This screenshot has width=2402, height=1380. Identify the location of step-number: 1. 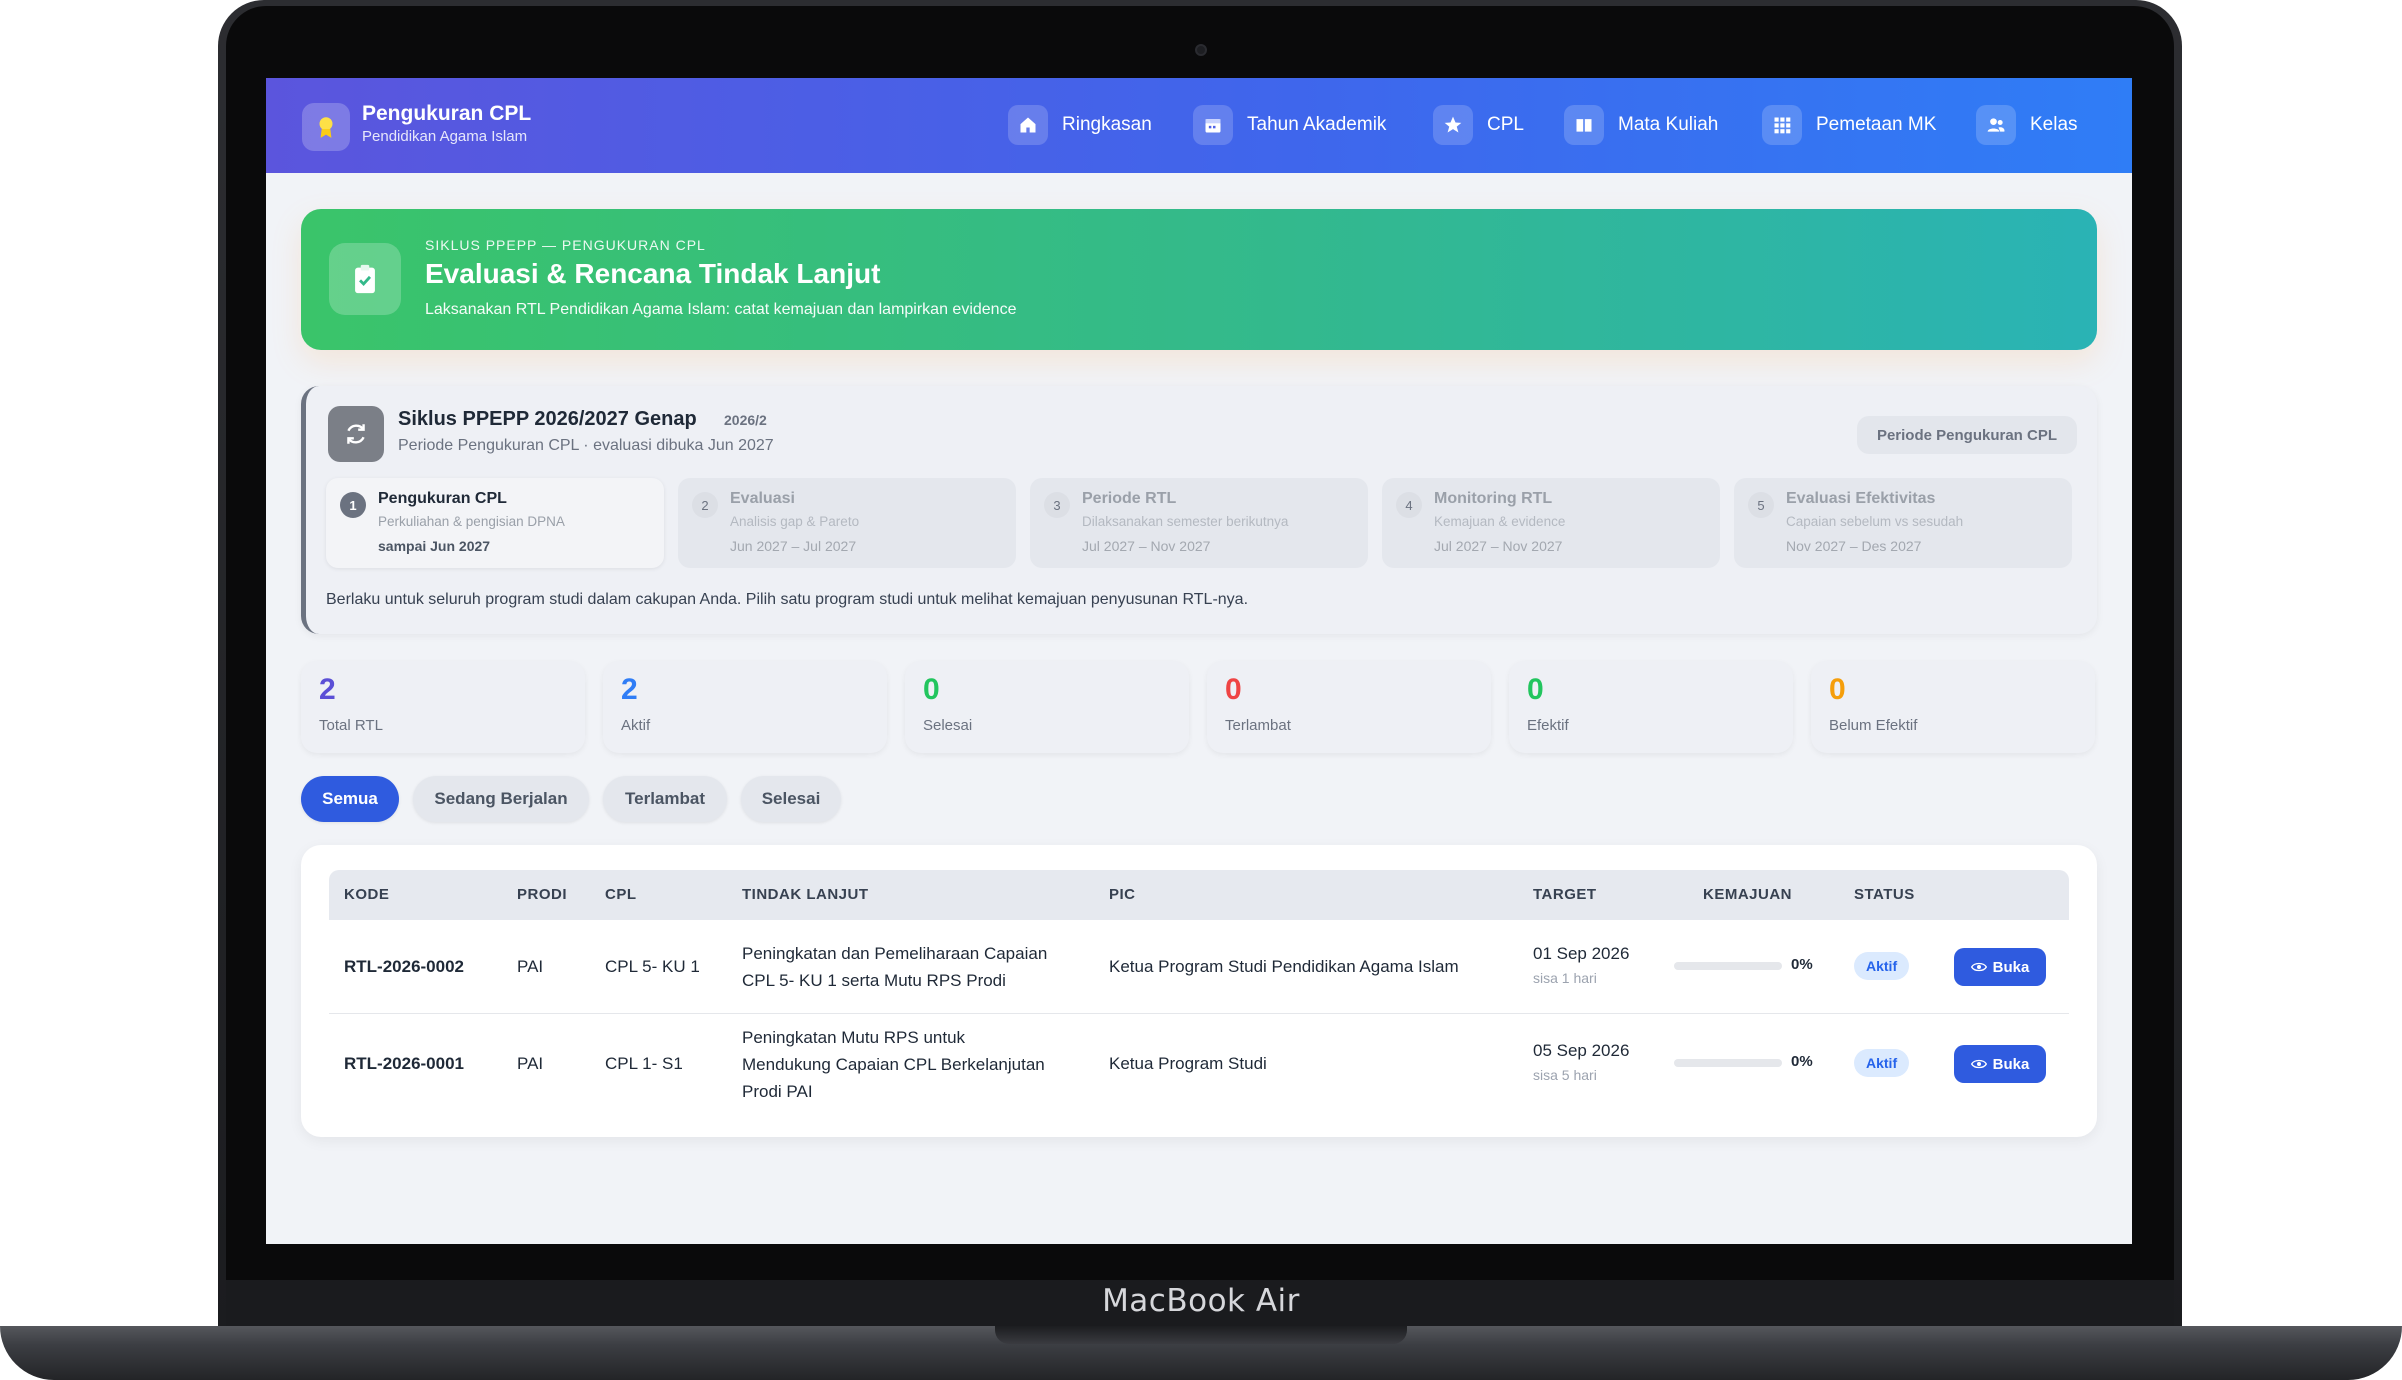
(353, 505).